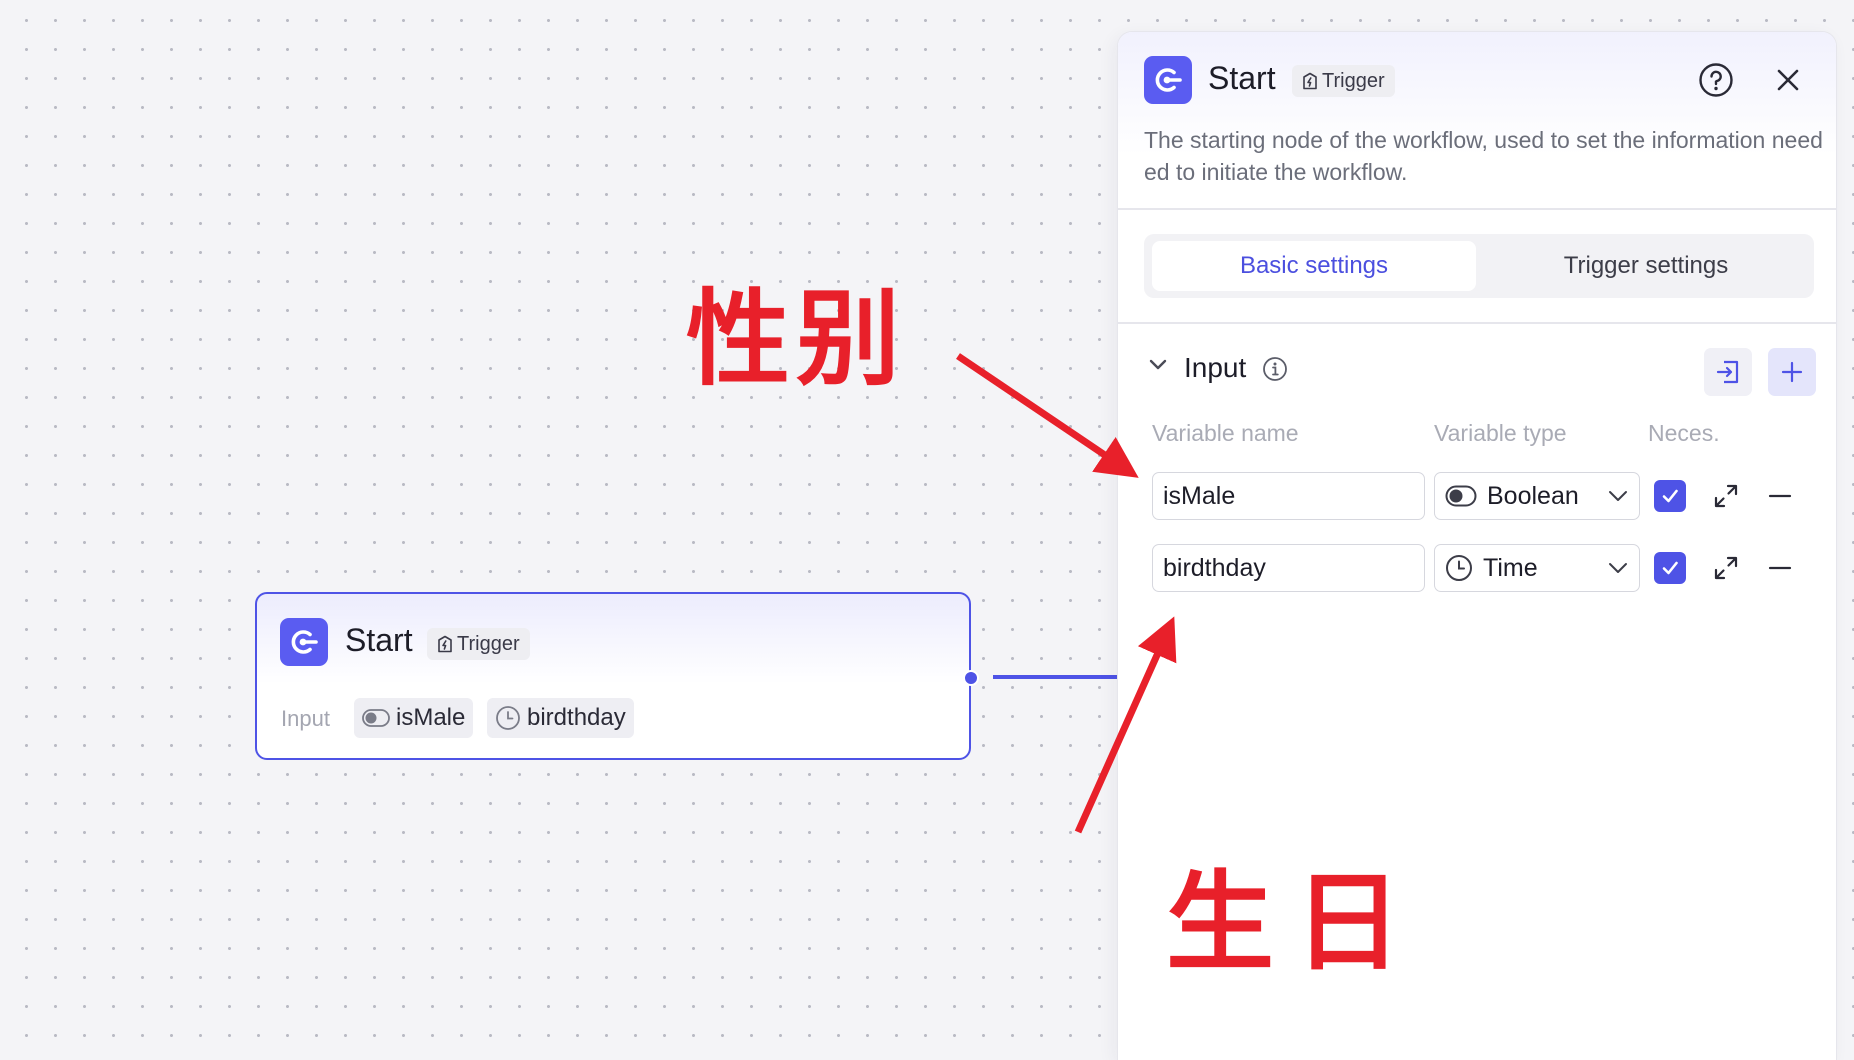 The width and height of the screenshot is (1854, 1060). I want to click on variable-type-select: Boolean, so click(1537, 496).